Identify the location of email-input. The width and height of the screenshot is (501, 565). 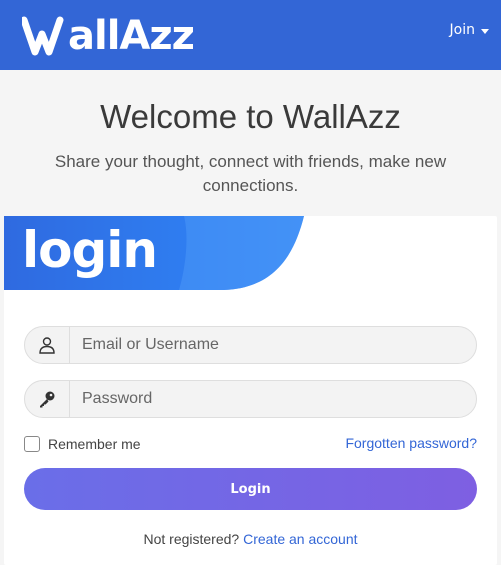
(273, 345).